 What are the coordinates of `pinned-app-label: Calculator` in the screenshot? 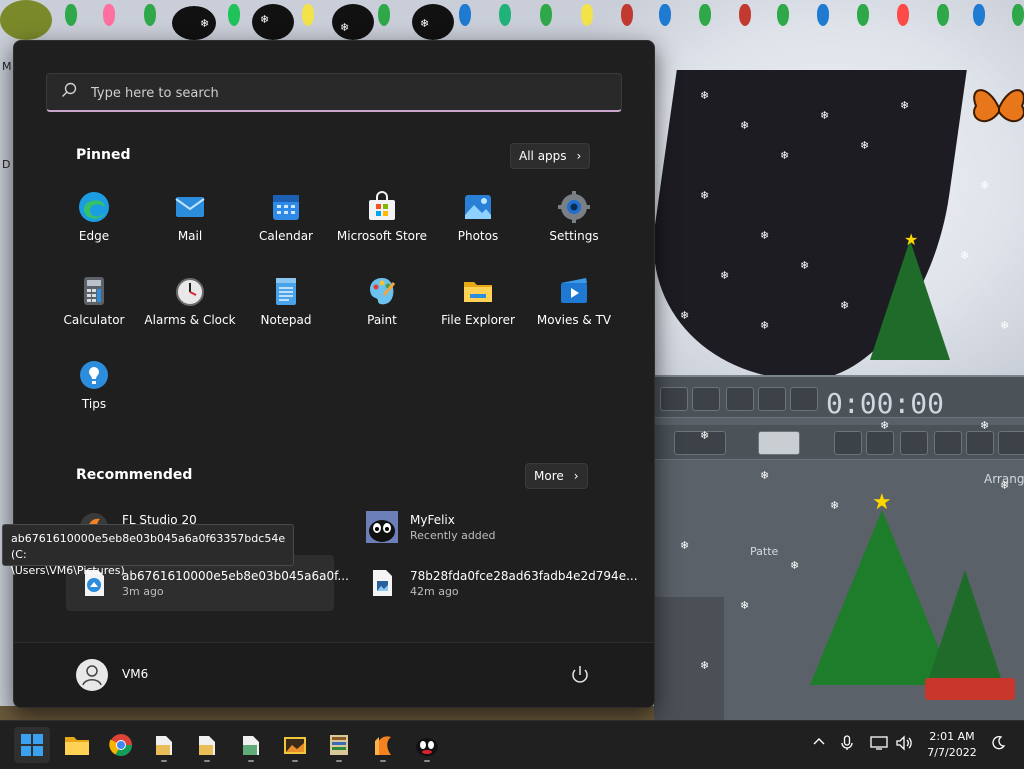 It's located at (94, 320).